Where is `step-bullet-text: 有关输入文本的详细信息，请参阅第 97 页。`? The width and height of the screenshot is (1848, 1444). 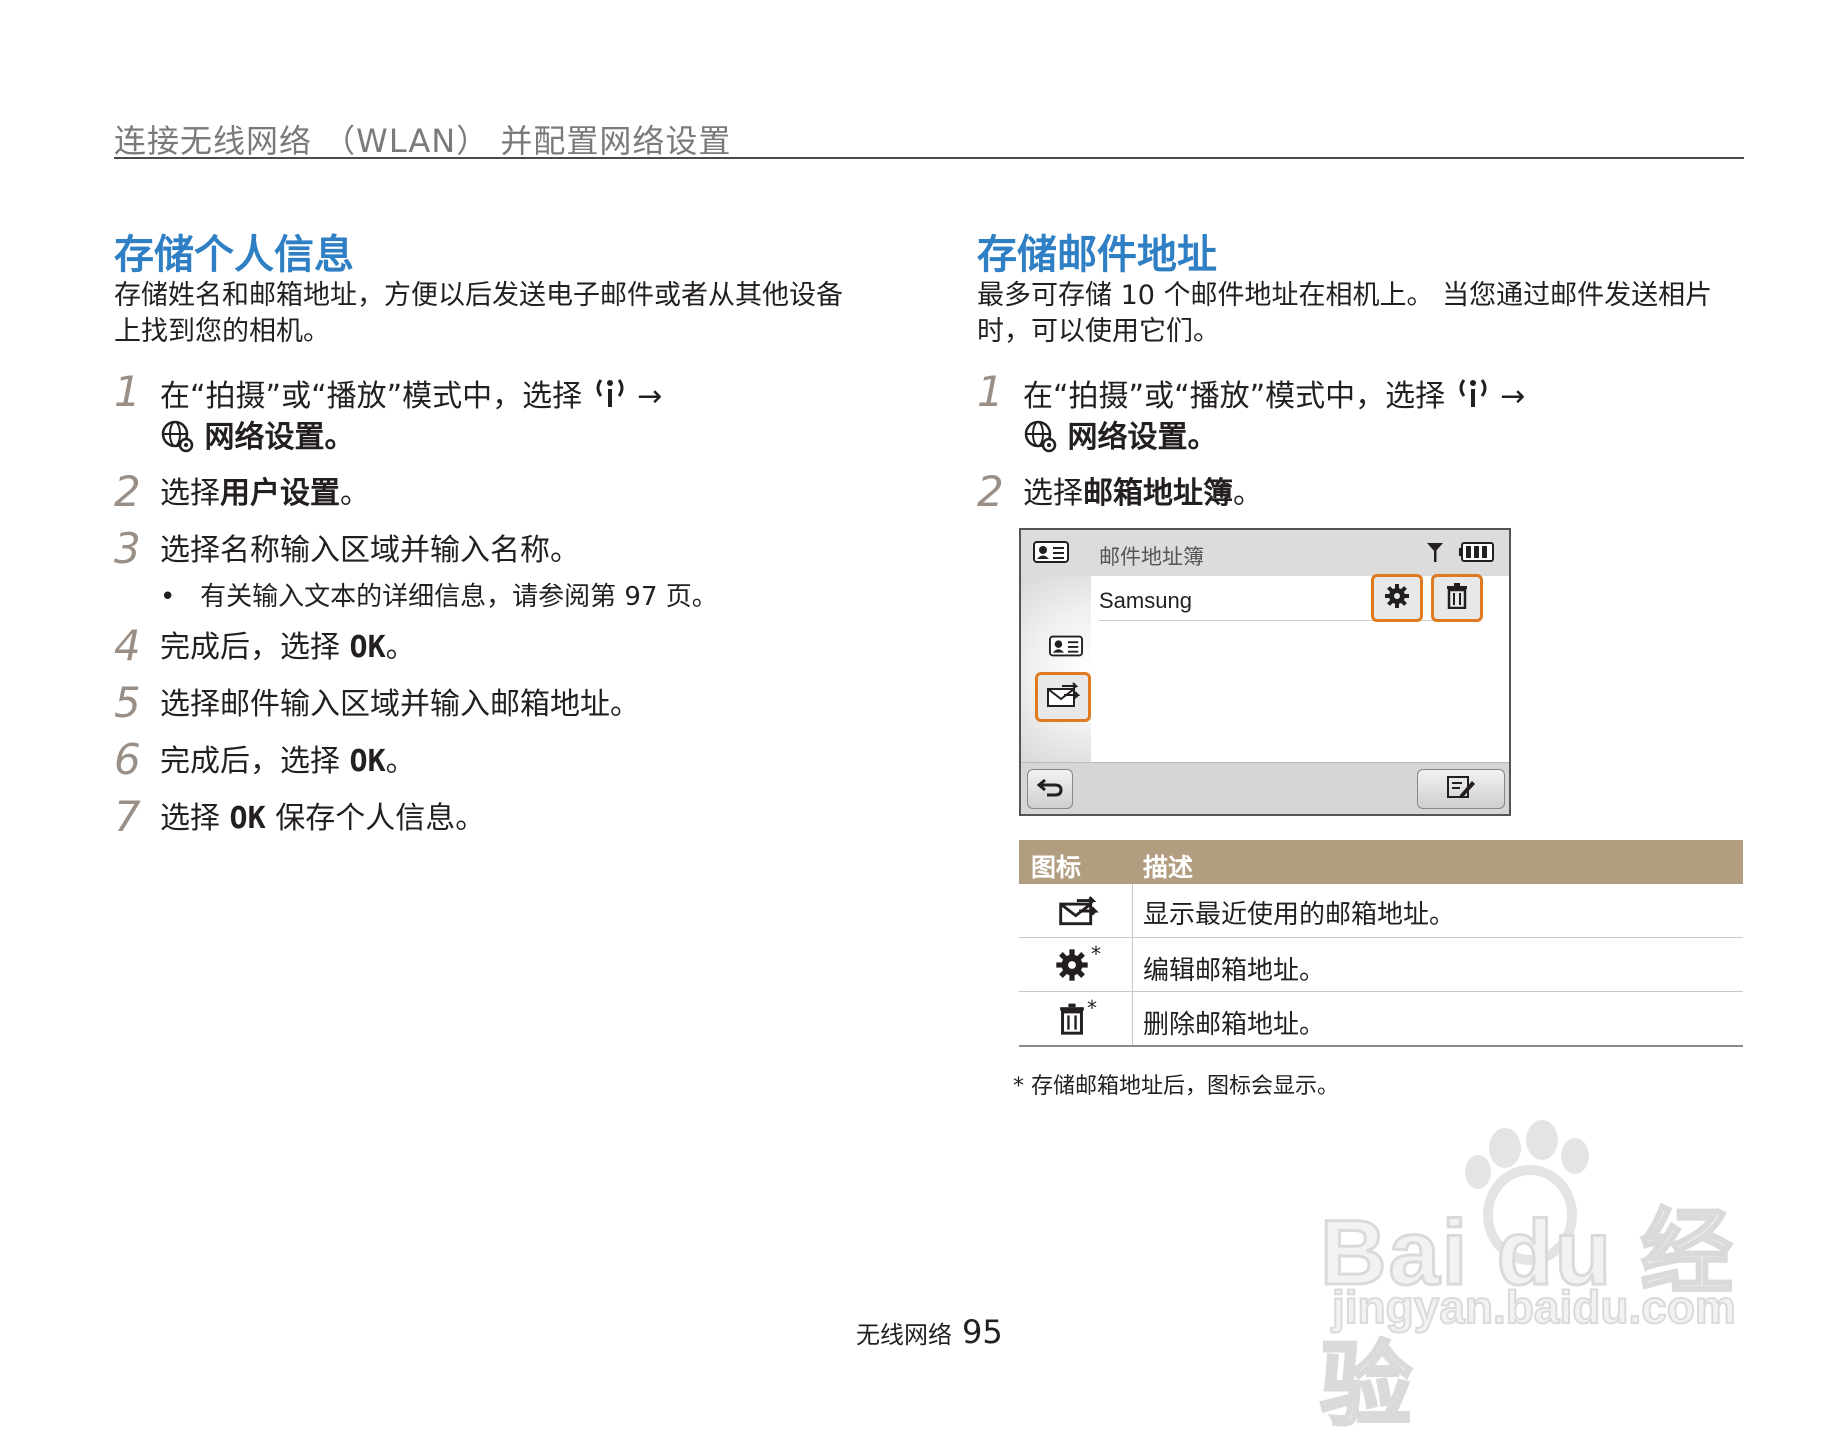 step-bullet-text: 有关输入文本的详细信息，请参阅第 97 页。 is located at coordinates (459, 597).